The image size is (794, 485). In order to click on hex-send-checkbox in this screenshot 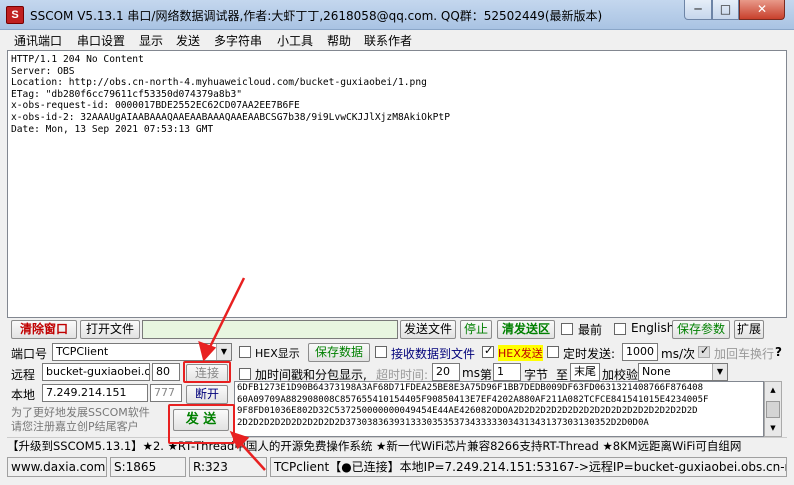, I will do `click(488, 351)`.